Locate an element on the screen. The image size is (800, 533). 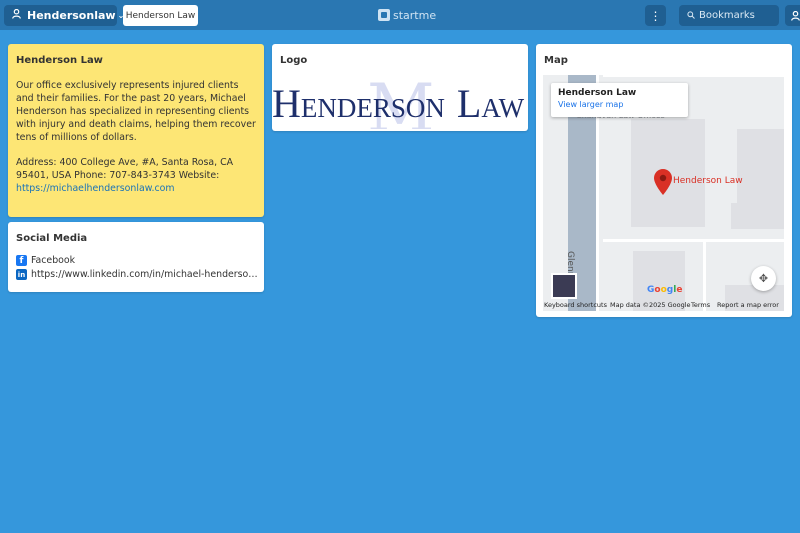
keyboard-shortcuts-link: Keyboard shortcuts is located at coordinates (575, 305).